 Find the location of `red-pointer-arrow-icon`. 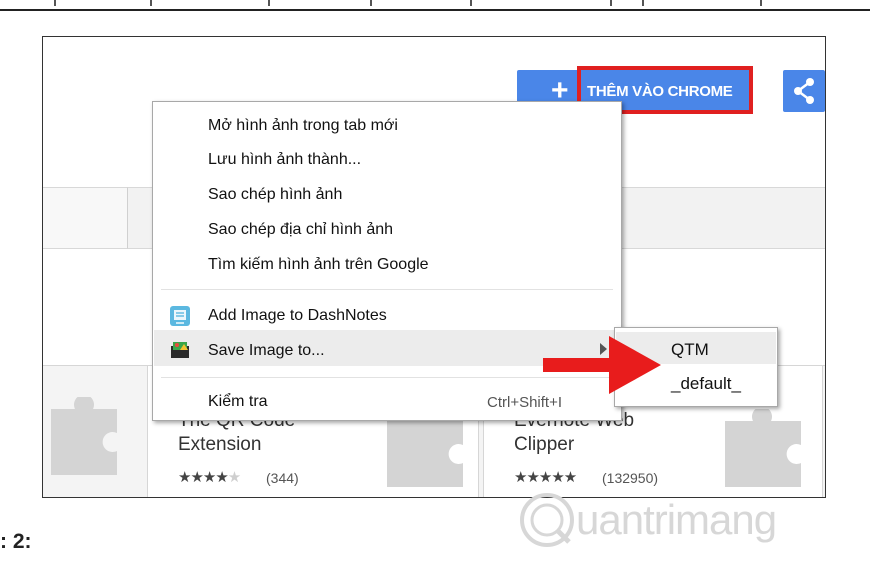

red-pointer-arrow-icon is located at coordinates (602, 365).